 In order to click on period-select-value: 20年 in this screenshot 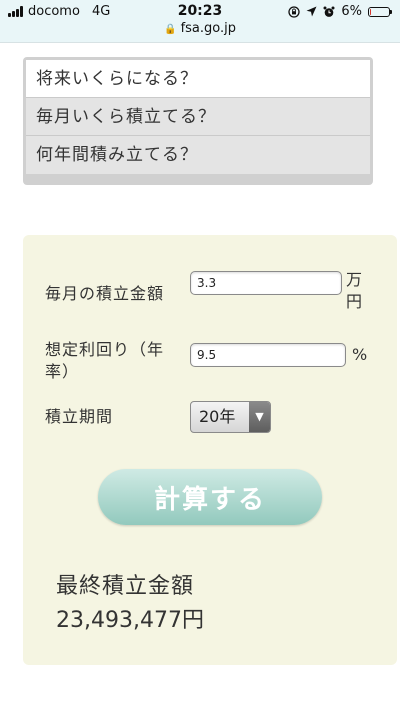, I will do `click(217, 416)`.